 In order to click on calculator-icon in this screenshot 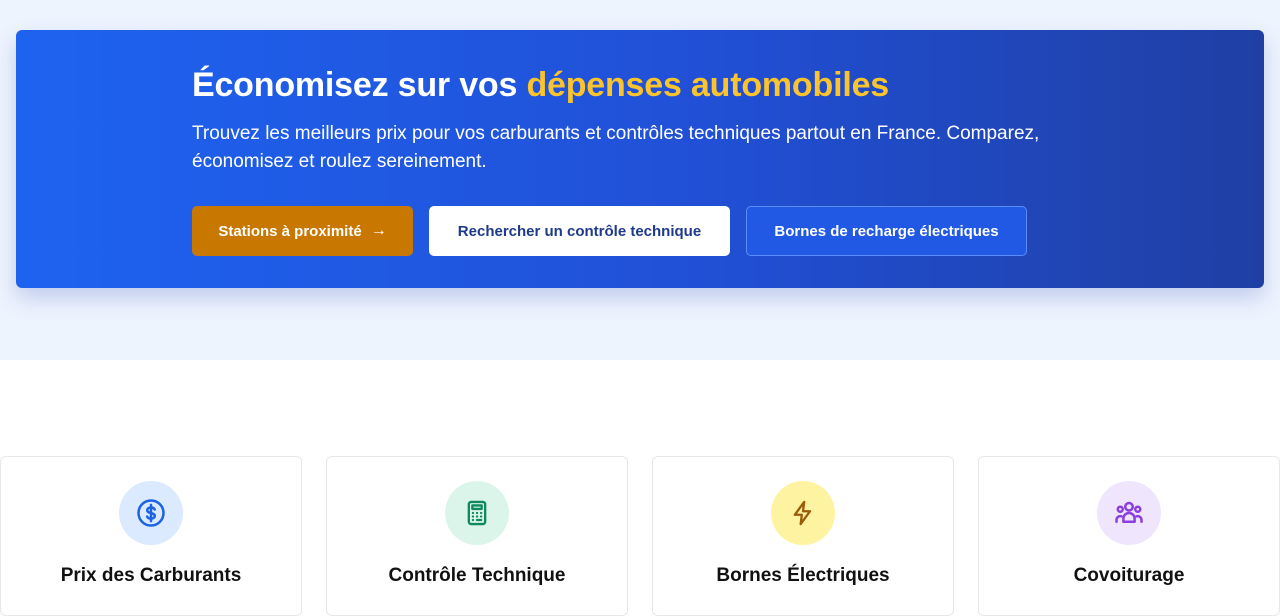, I will do `click(477, 513)`.